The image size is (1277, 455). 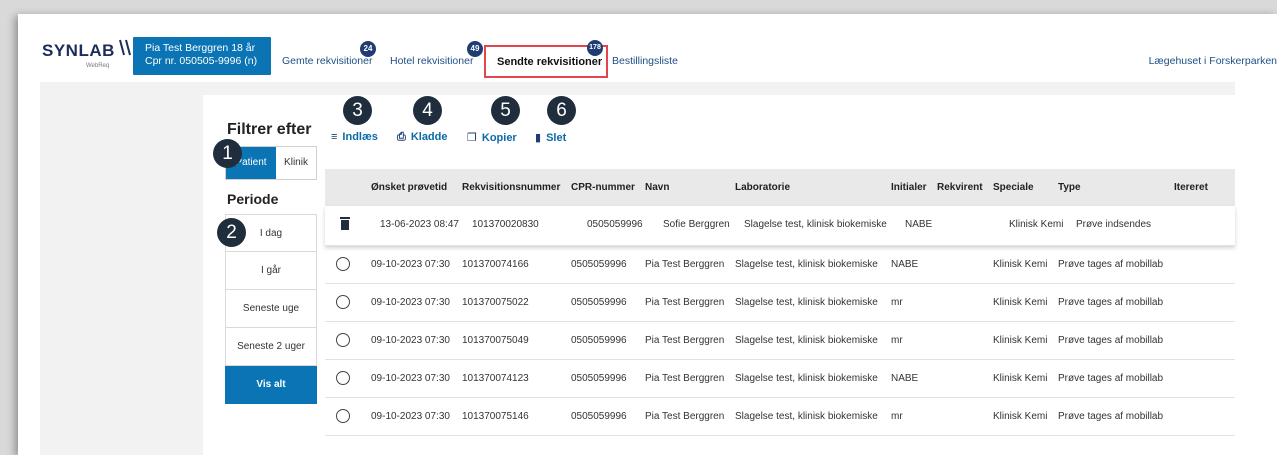 I want to click on cell-navn: Sofie Berggren, so click(x=696, y=224).